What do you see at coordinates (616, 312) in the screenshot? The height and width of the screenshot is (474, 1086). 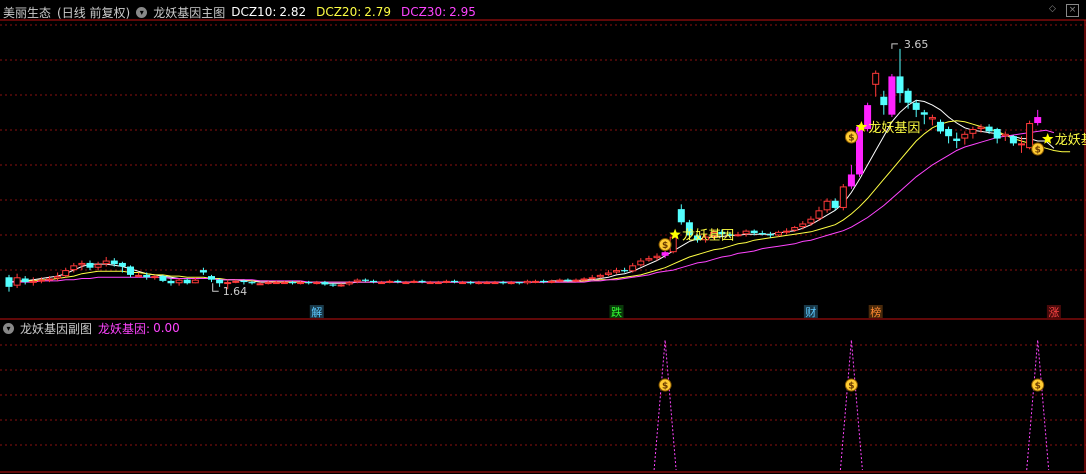 I see `event-marker-label: 跌` at bounding box center [616, 312].